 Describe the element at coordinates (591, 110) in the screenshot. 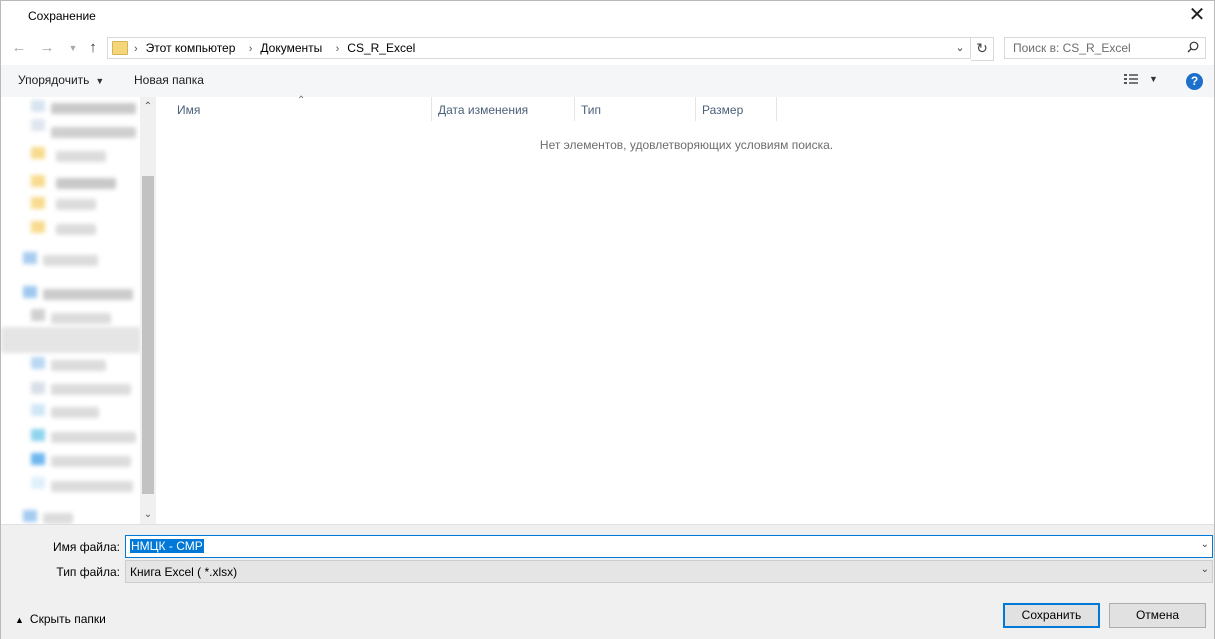

I see `column-type-label: Тип` at that location.